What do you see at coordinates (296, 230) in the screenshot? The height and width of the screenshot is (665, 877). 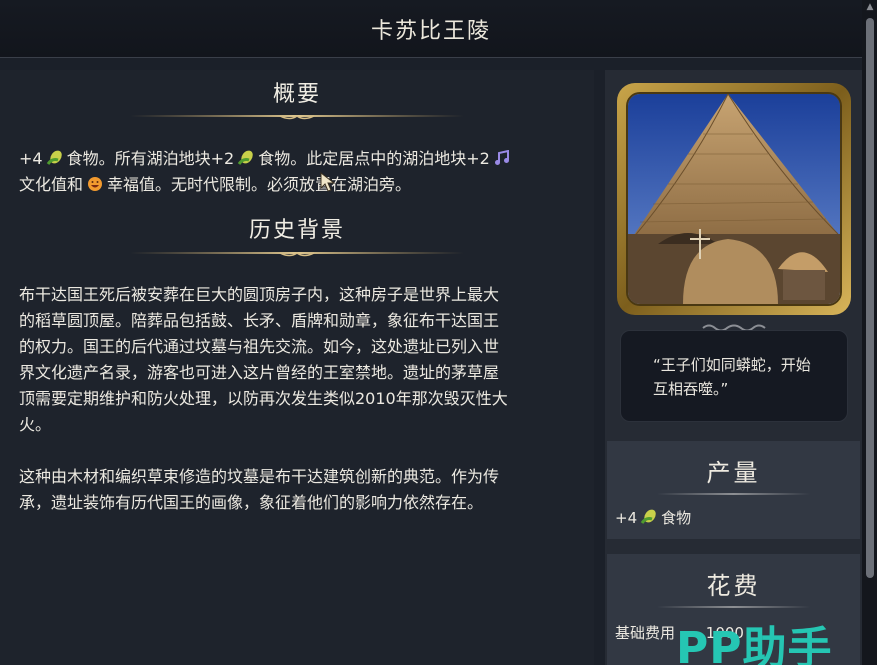 I see `history-heading: 历史背景` at bounding box center [296, 230].